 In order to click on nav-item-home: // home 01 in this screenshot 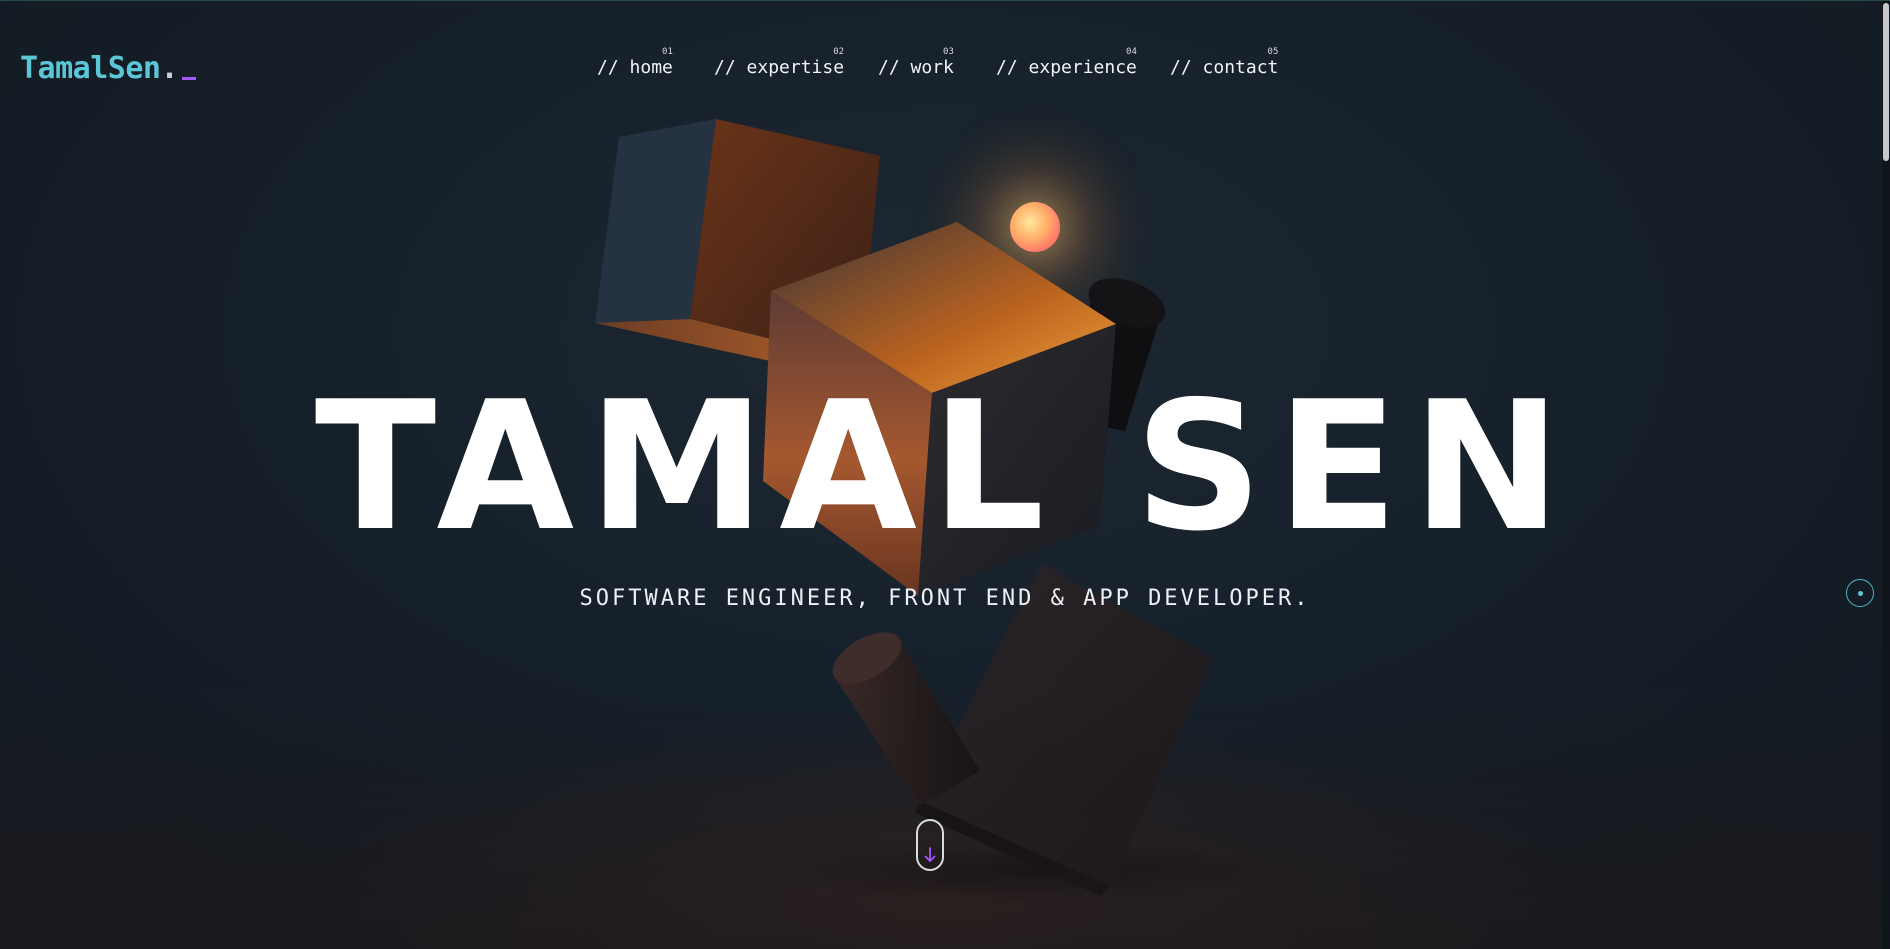, I will do `click(635, 62)`.